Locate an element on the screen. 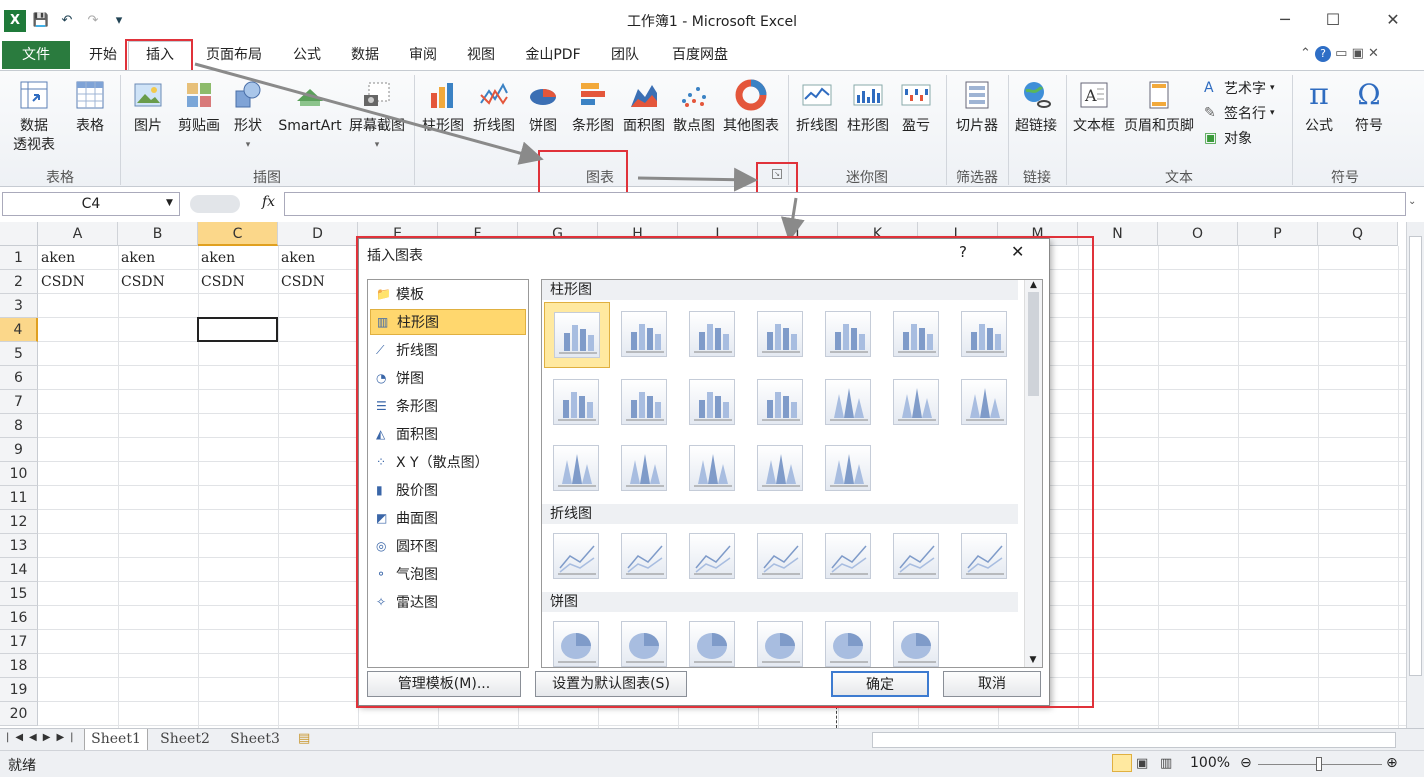  vertical-scrollbar is located at coordinates (1415, 475).